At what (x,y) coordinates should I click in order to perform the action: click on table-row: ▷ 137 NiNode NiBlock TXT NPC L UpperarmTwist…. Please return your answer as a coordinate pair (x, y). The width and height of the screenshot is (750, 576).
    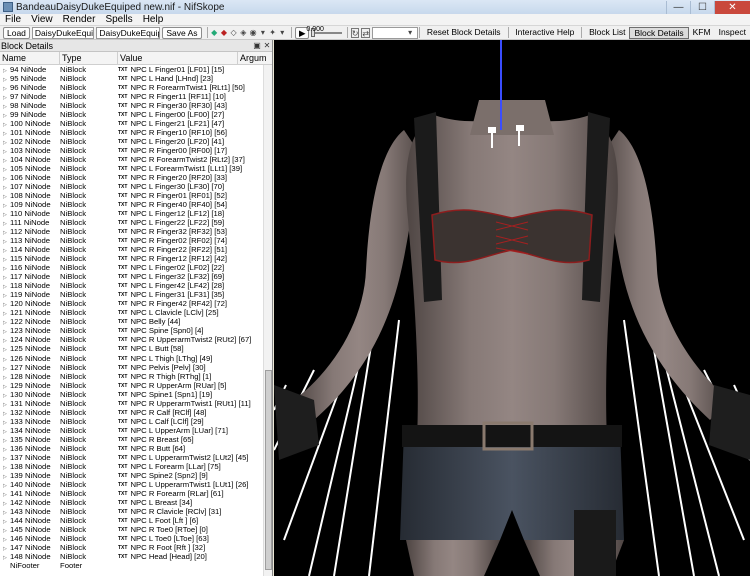
    Looking at the image, I should click on (131, 457).